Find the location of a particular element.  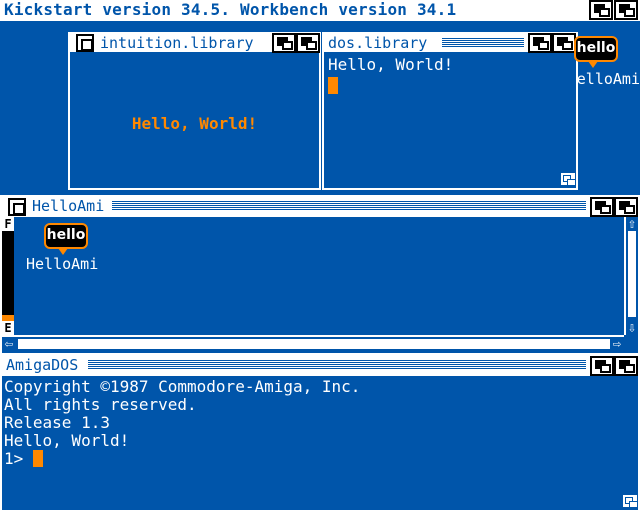

scroll-down-icon: ⇩ is located at coordinates (632, 328).